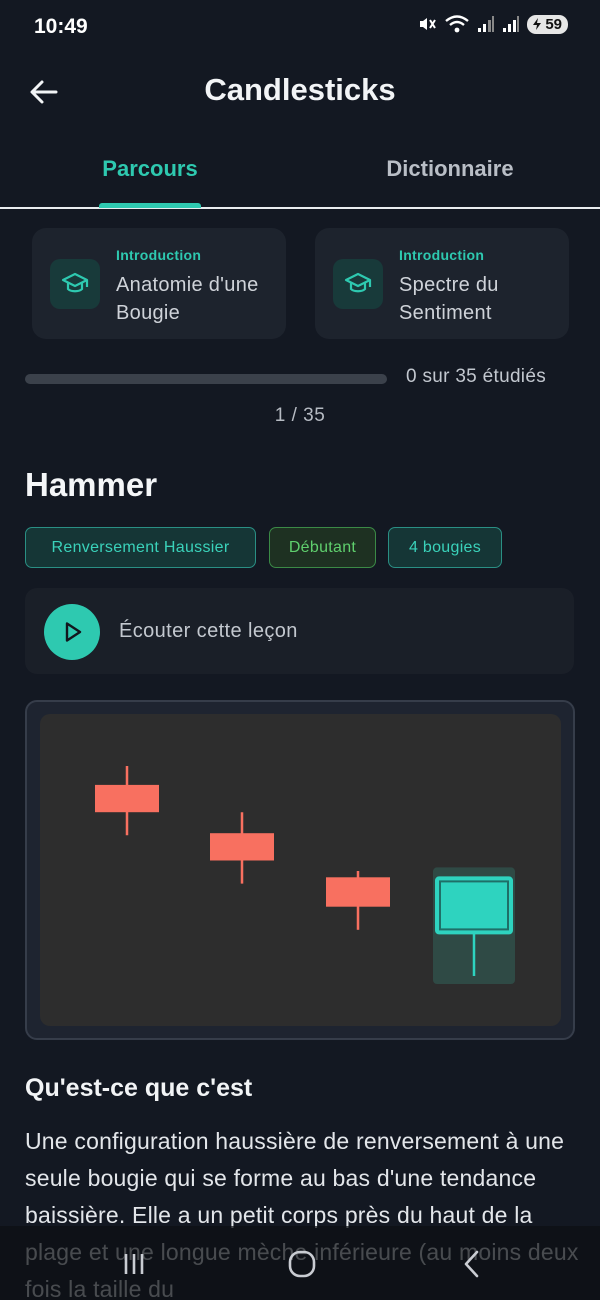 The image size is (600, 1300). Describe the element at coordinates (150, 169) in the screenshot. I see `tab-parcours: Parcours` at that location.